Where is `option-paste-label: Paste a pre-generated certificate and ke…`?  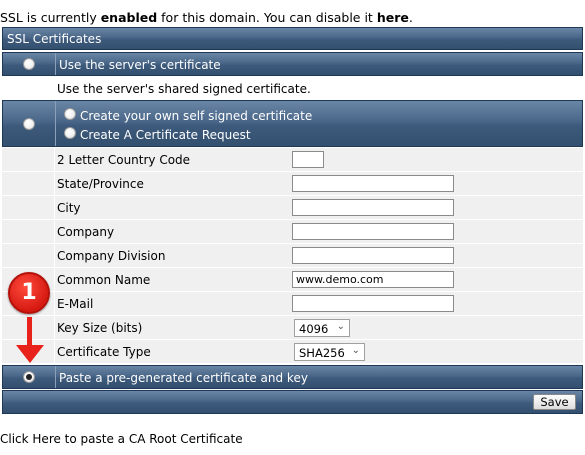 option-paste-label: Paste a pre-generated certificate and ke… is located at coordinates (183, 378).